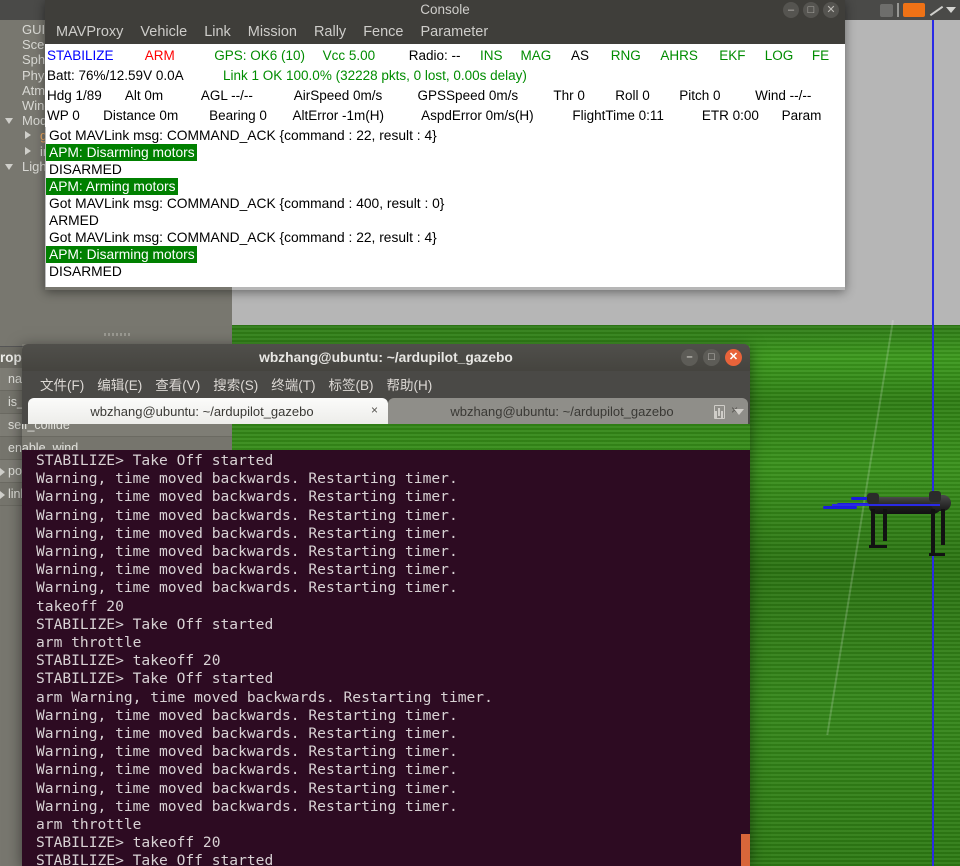 Image resolution: width=960 pixels, height=866 pixels. I want to click on terminal-title: wbzhang@ubuntu: ~/ardupilot_gazebo, so click(386, 357).